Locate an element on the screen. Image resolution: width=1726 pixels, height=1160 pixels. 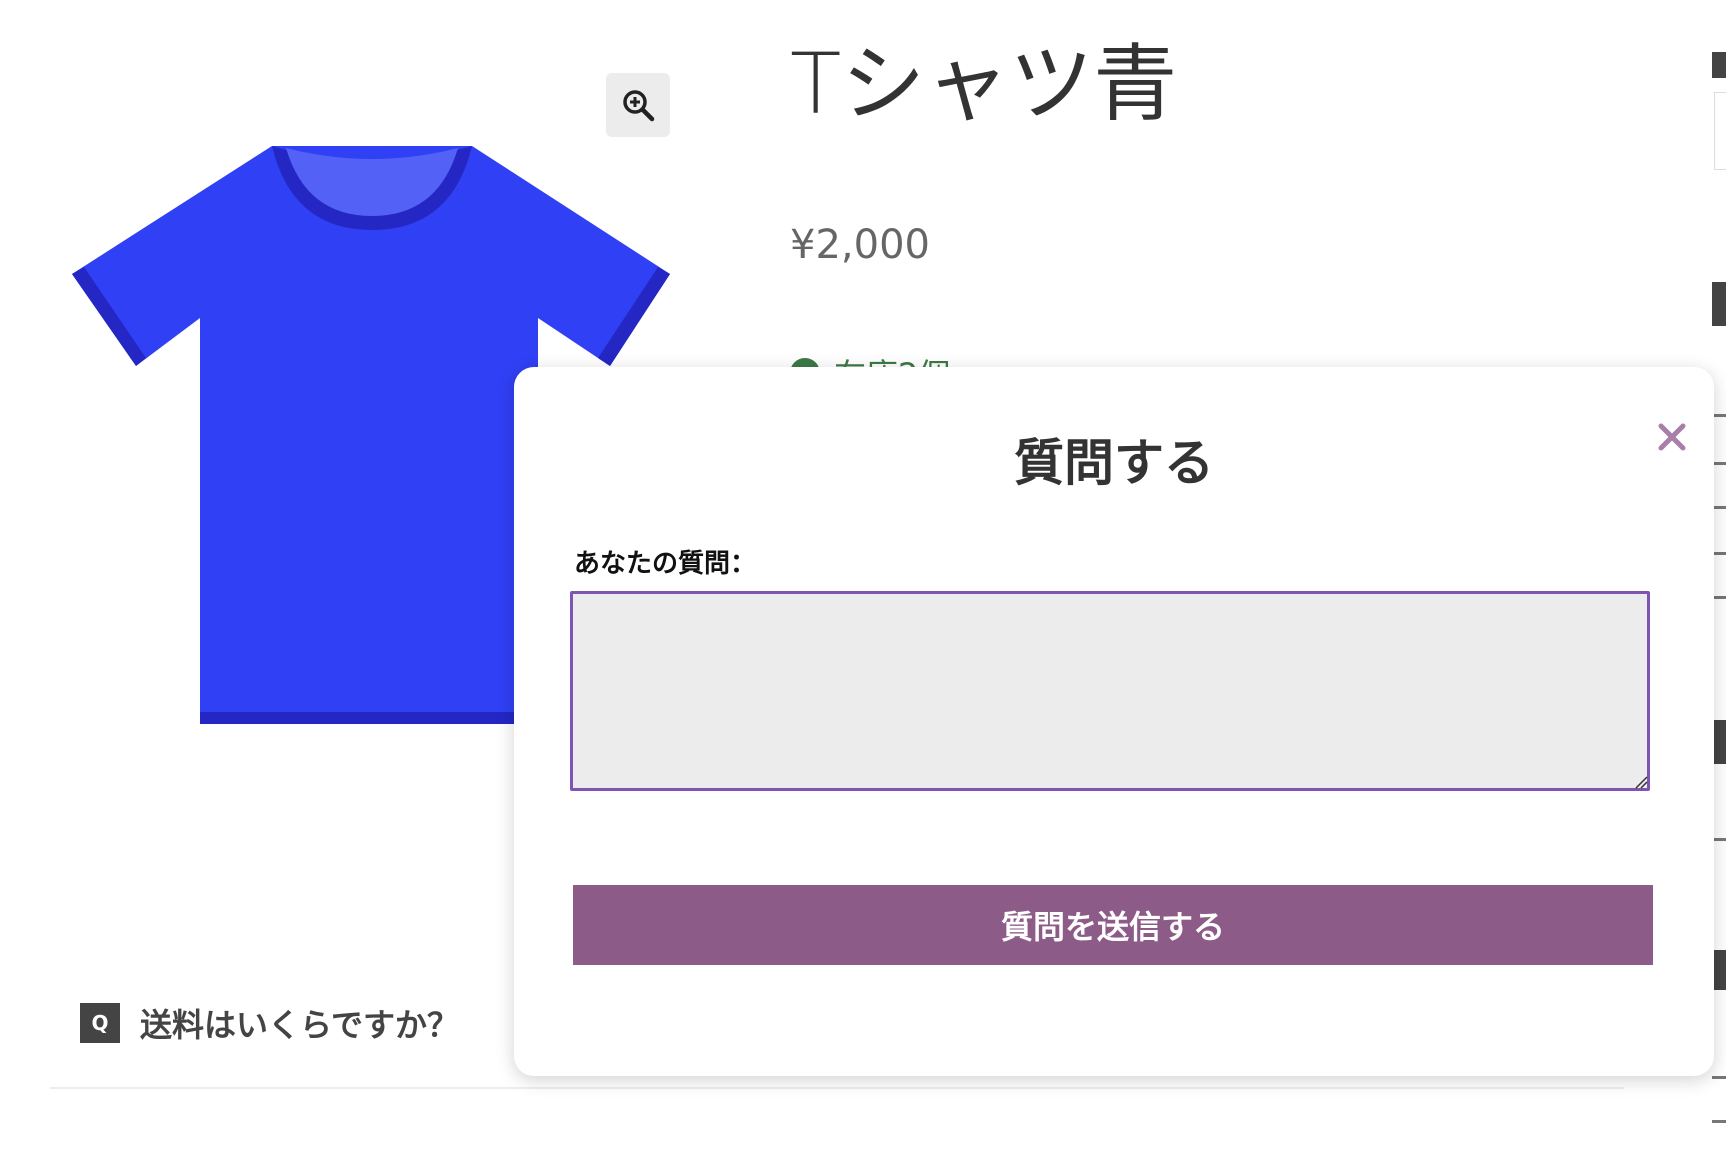
submit-question-button: 質問を送信する is located at coordinates (1113, 925).